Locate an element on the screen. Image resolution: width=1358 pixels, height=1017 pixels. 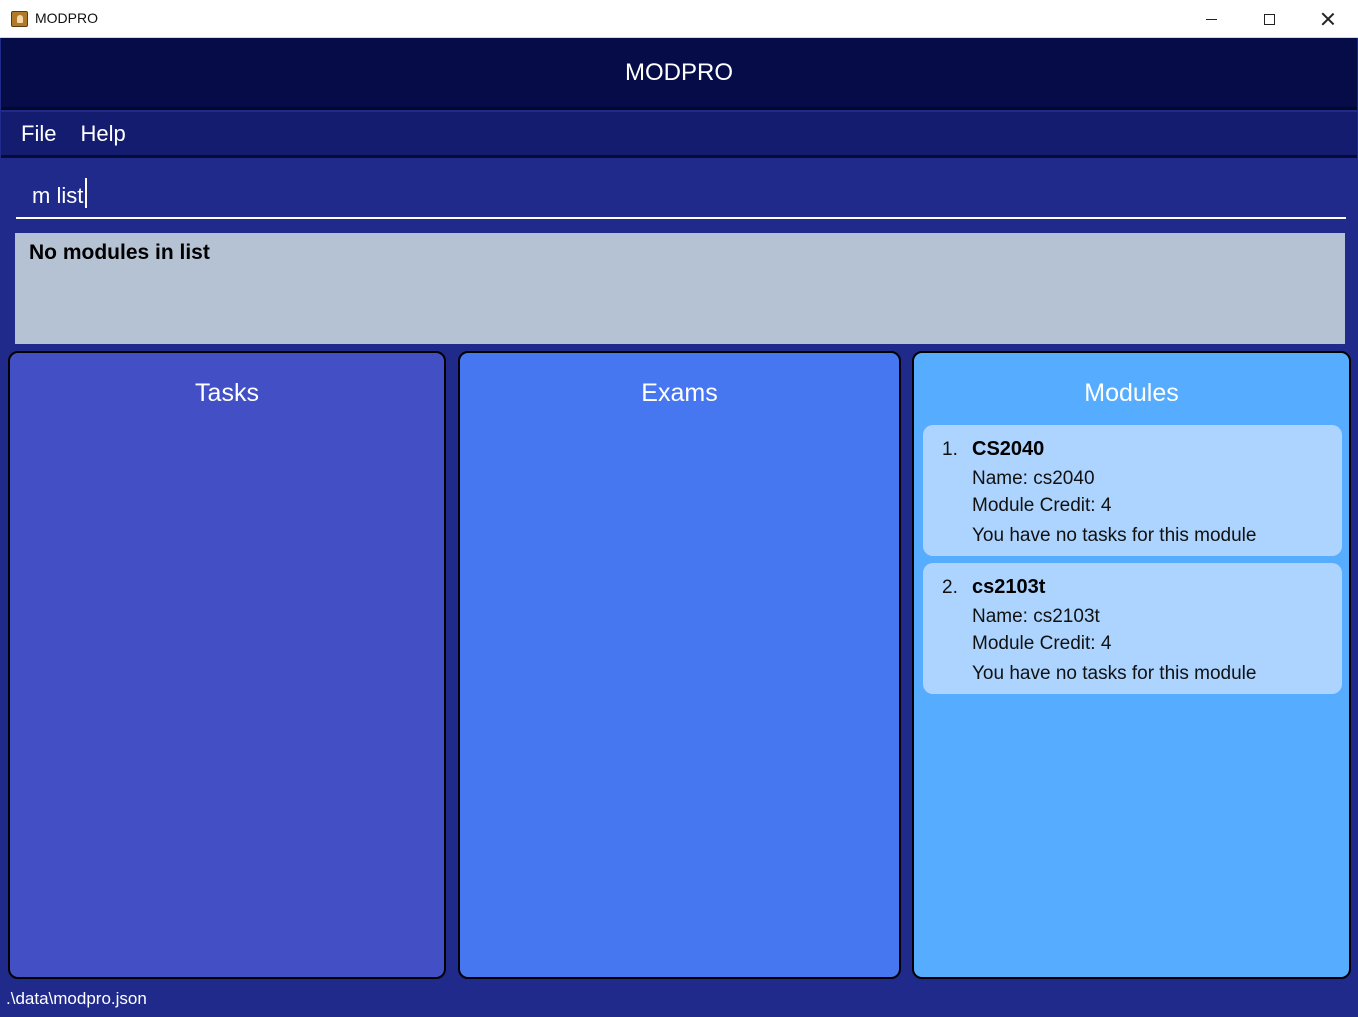
minimize-button is located at coordinates (1211, 19).